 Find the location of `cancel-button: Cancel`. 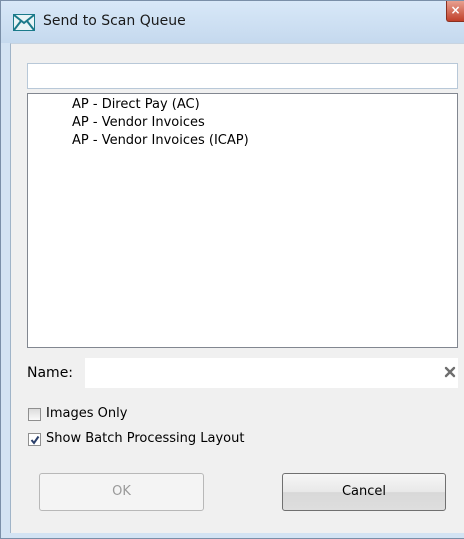

cancel-button: Cancel is located at coordinates (364, 492).